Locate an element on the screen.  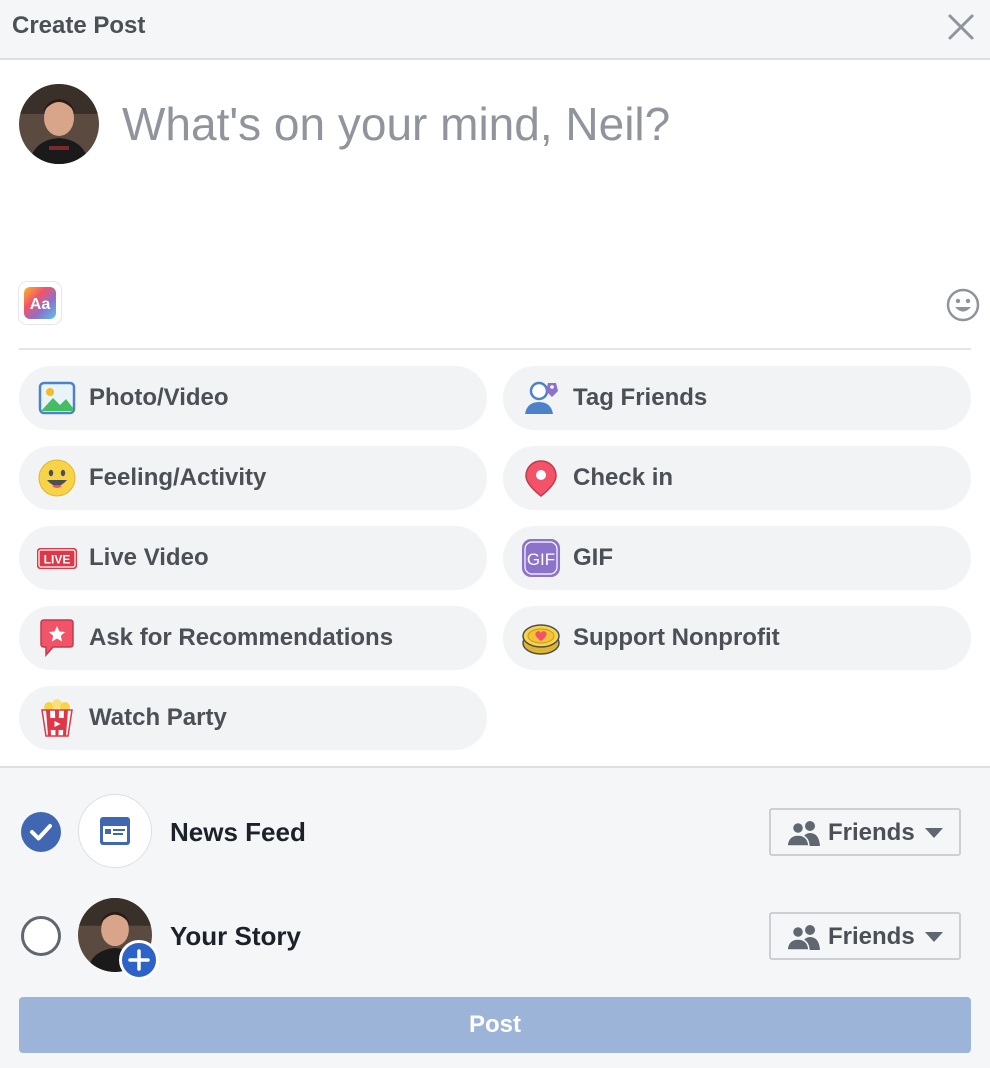
live-video-icon: LIVE is located at coordinates (57, 558).